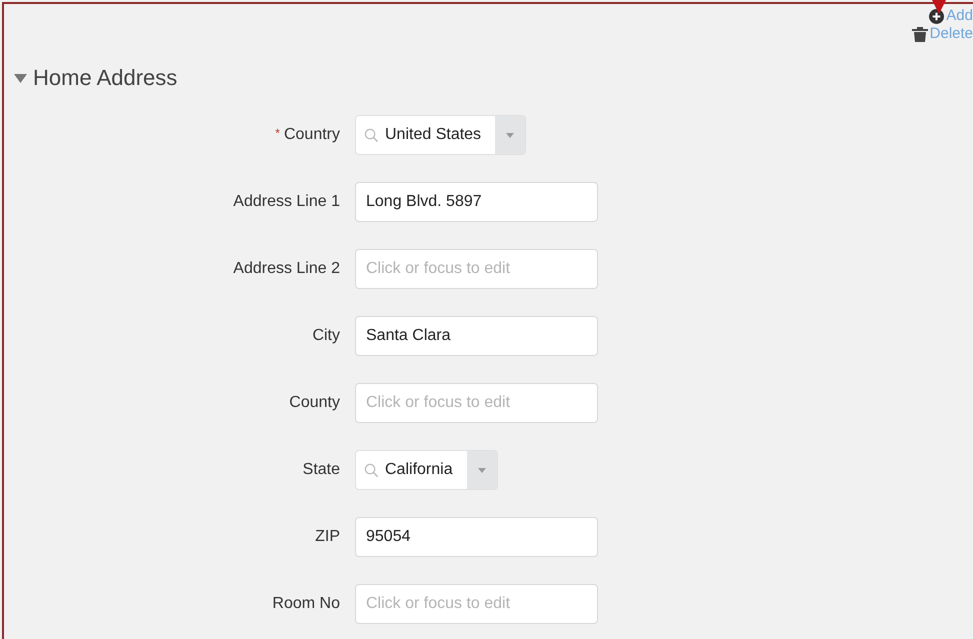  What do you see at coordinates (327, 536) in the screenshot?
I see `field-label: ZIP` at bounding box center [327, 536].